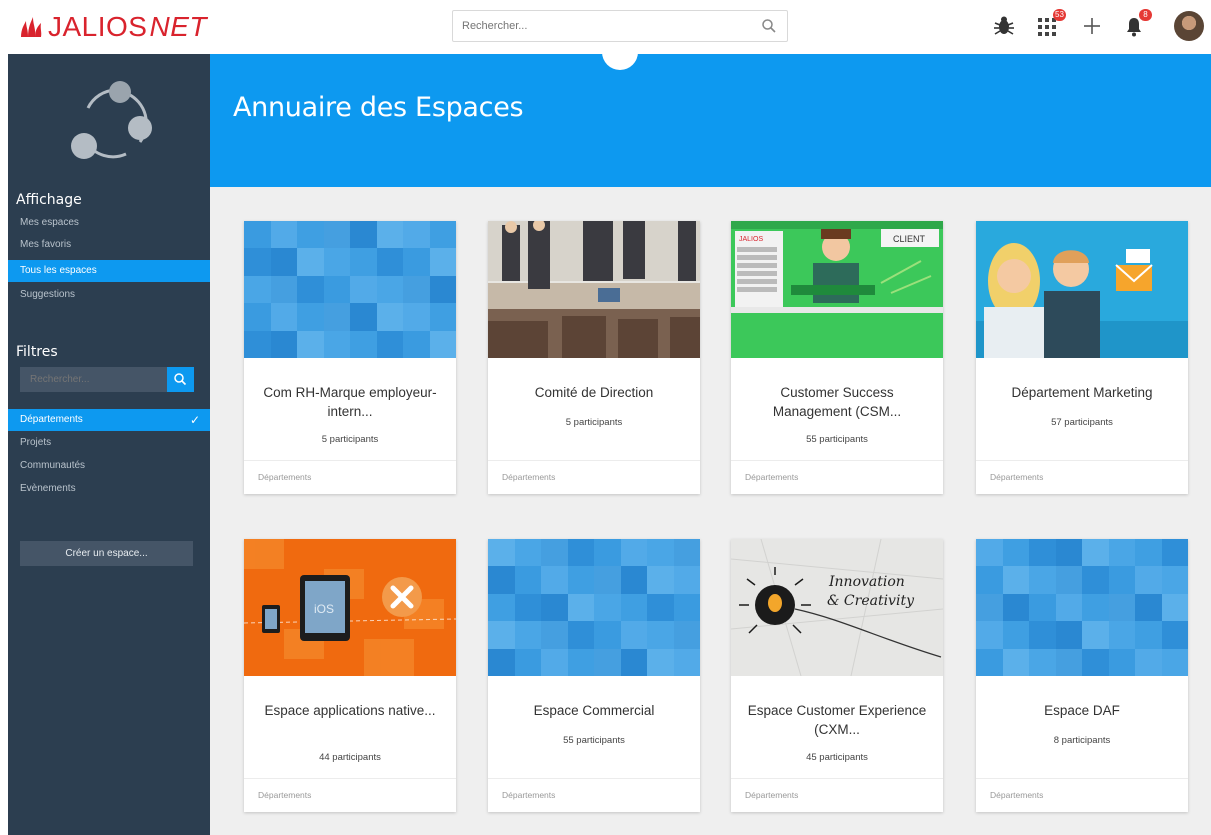 The height and width of the screenshot is (835, 1211). What do you see at coordinates (1145, 15) in the screenshot?
I see `notifications-badge: 8` at bounding box center [1145, 15].